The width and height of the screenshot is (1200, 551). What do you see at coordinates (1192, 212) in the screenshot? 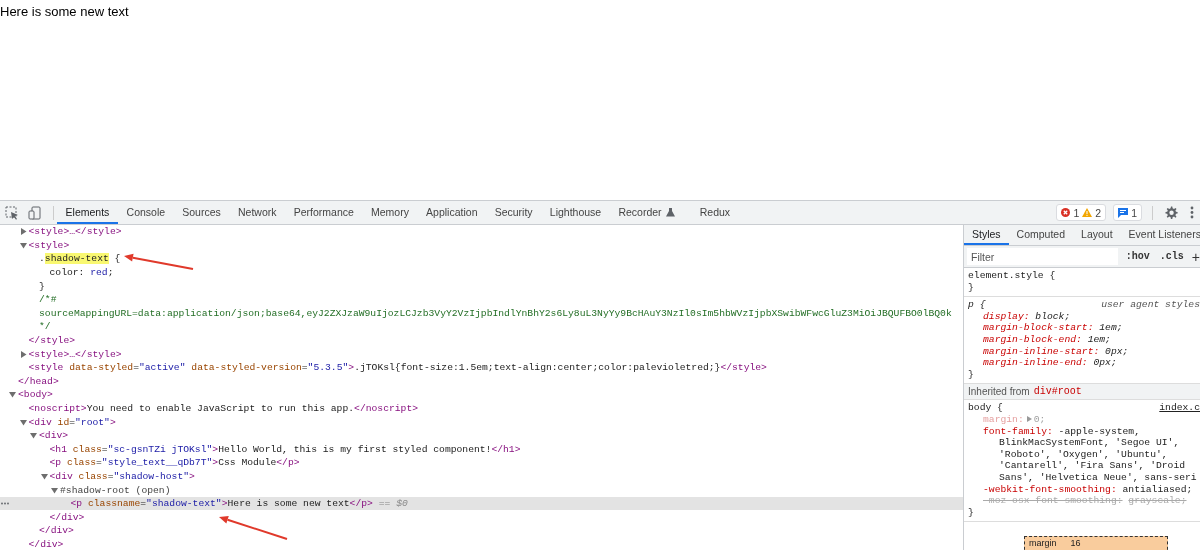
I see `more-options-icon` at bounding box center [1192, 212].